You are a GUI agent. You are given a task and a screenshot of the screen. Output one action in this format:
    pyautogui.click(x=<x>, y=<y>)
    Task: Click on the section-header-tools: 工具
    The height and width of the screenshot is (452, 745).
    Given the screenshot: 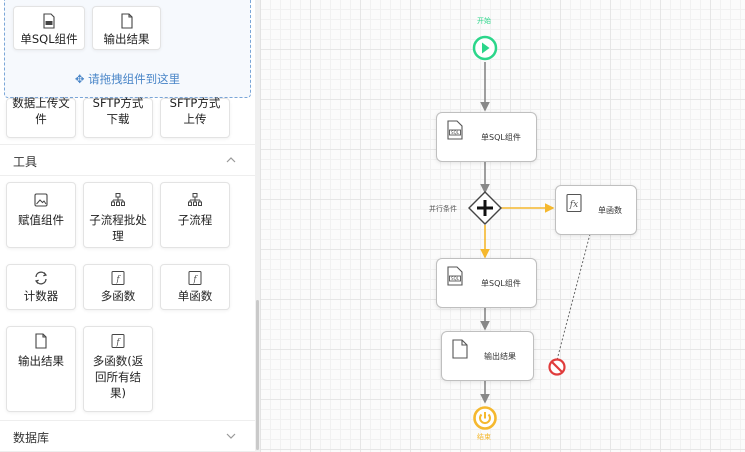 What is the action you would take?
    pyautogui.click(x=127, y=160)
    